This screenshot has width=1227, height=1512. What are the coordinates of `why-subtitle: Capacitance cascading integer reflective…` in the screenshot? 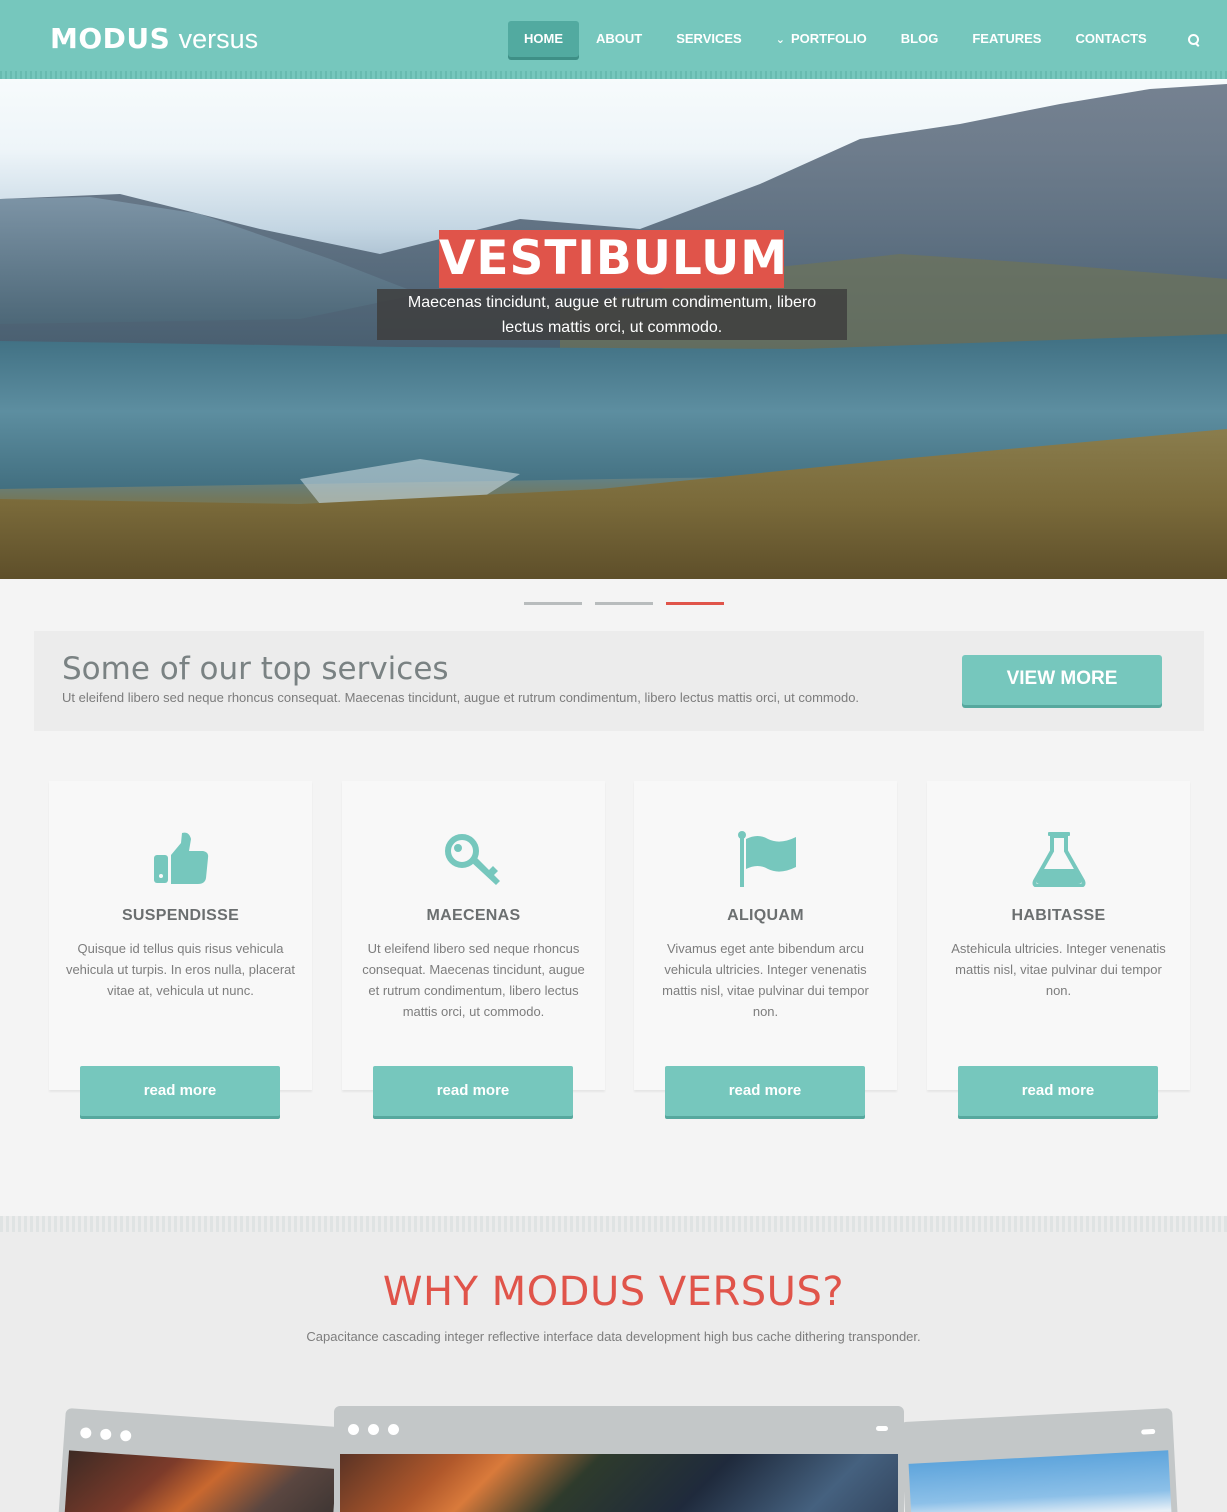 It's located at (613, 1336).